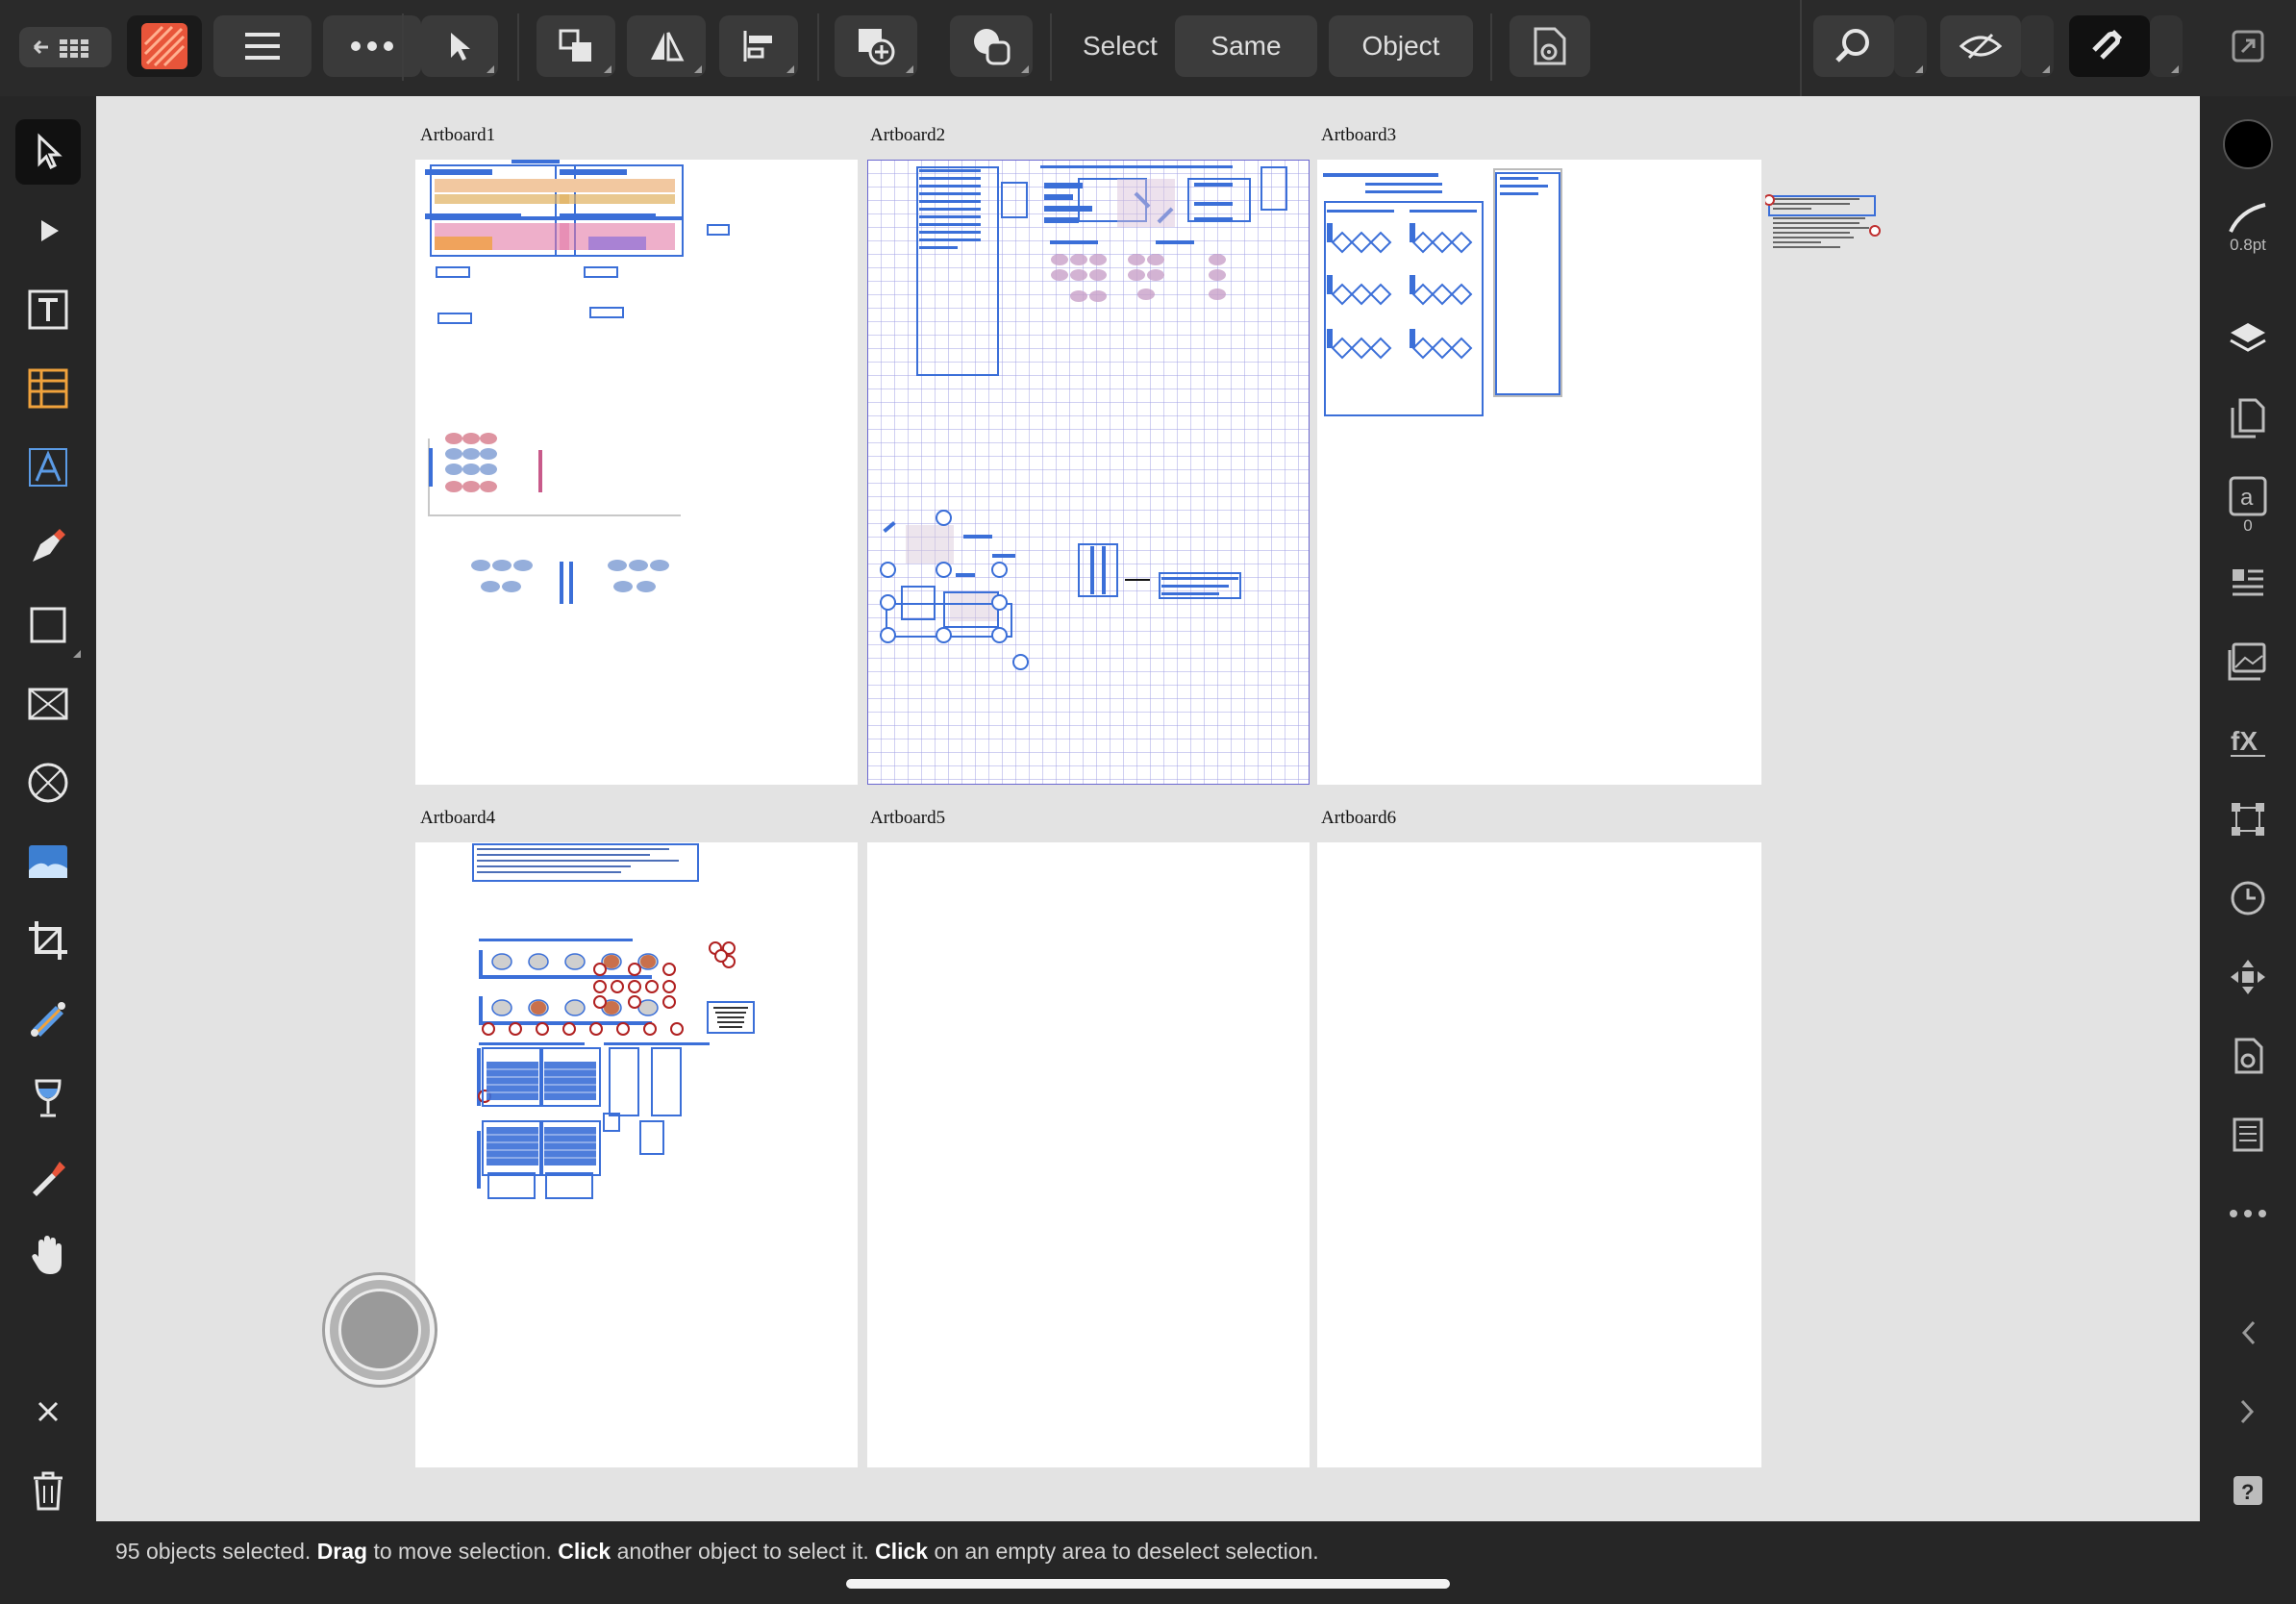 Image resolution: width=2296 pixels, height=1604 pixels. I want to click on node-tool, so click(48, 230).